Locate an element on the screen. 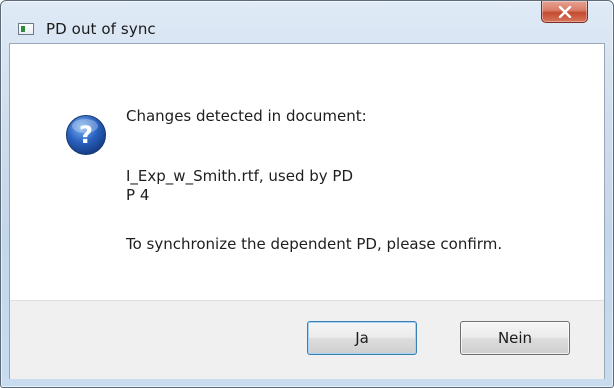 The height and width of the screenshot is (388, 614). window-app-icon is located at coordinates (26, 29).